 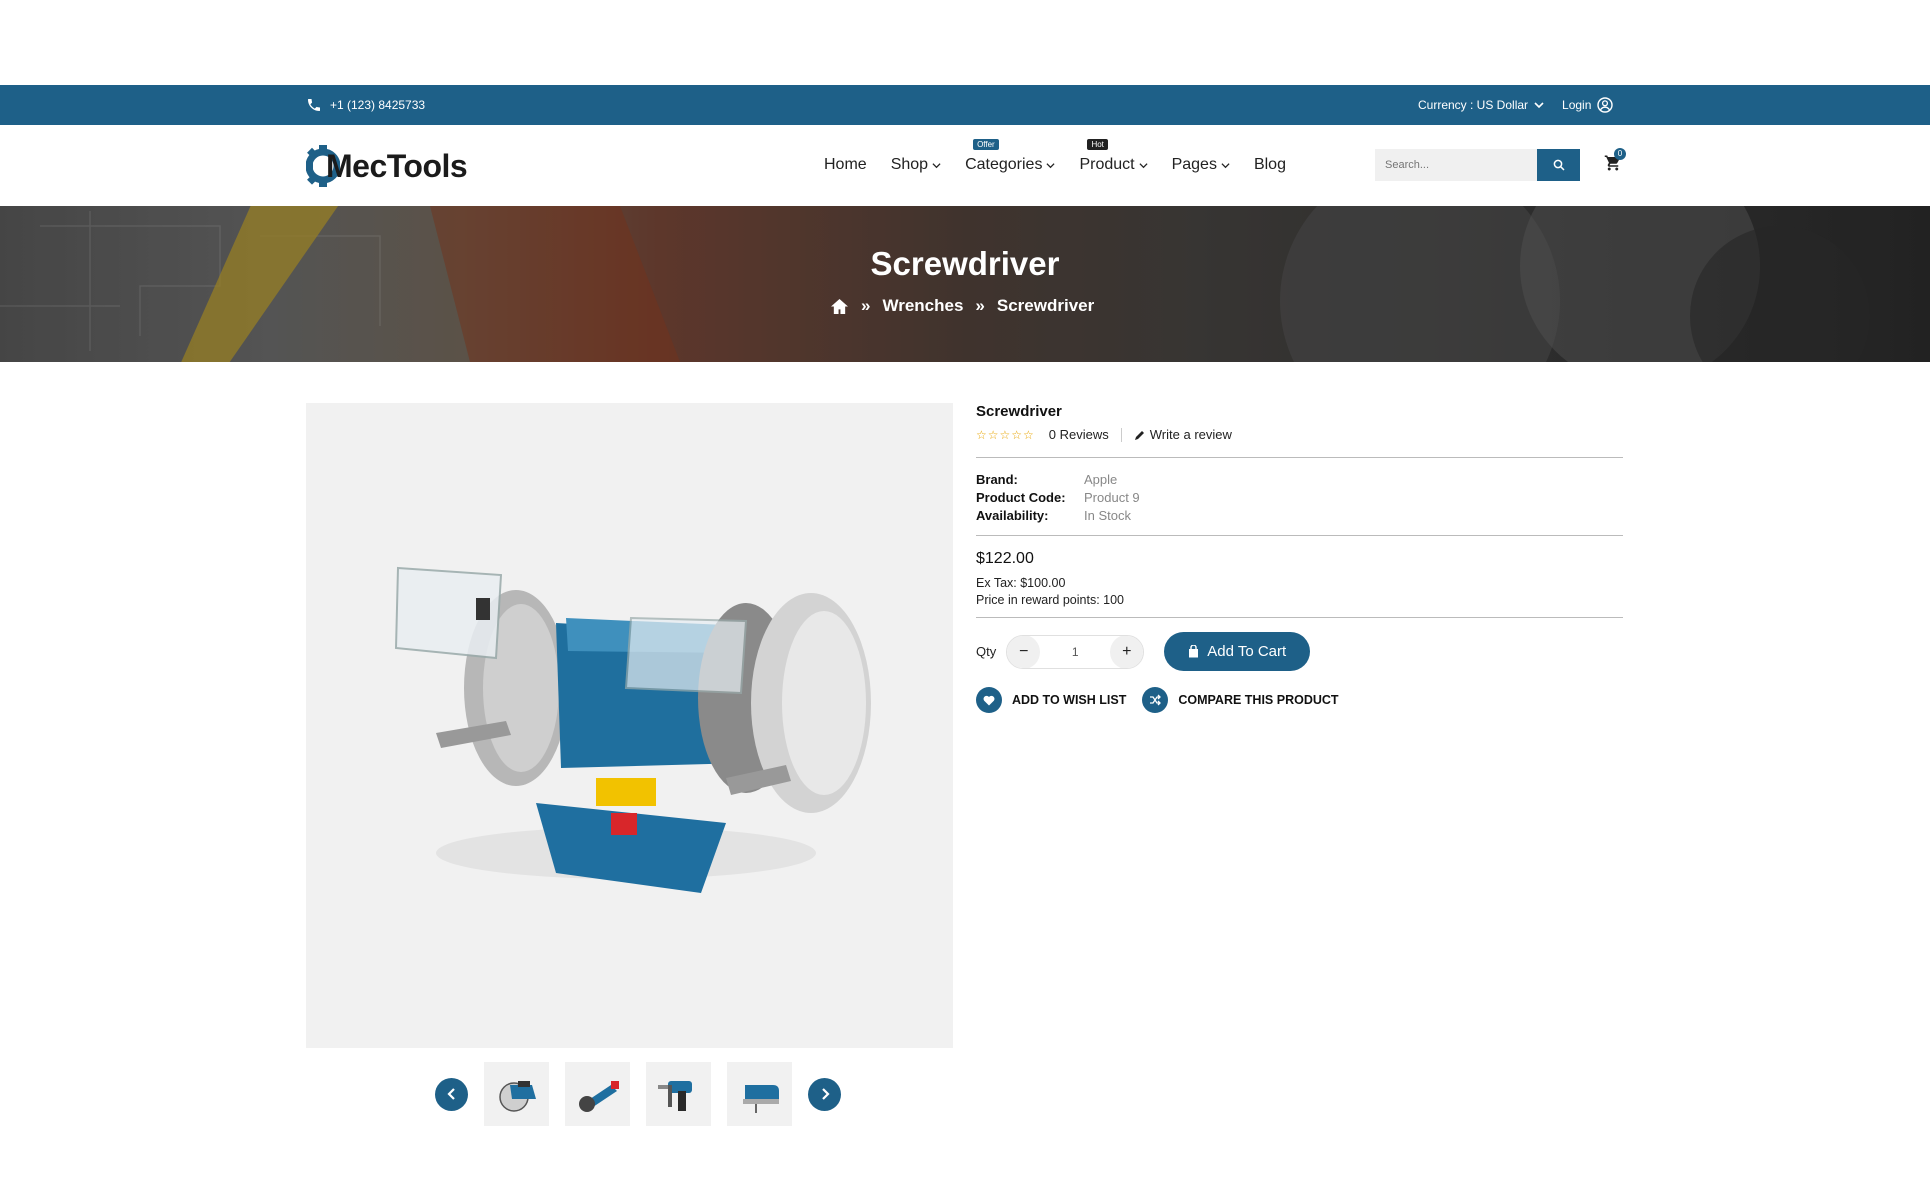 I want to click on pencil-icon, so click(x=1139, y=435).